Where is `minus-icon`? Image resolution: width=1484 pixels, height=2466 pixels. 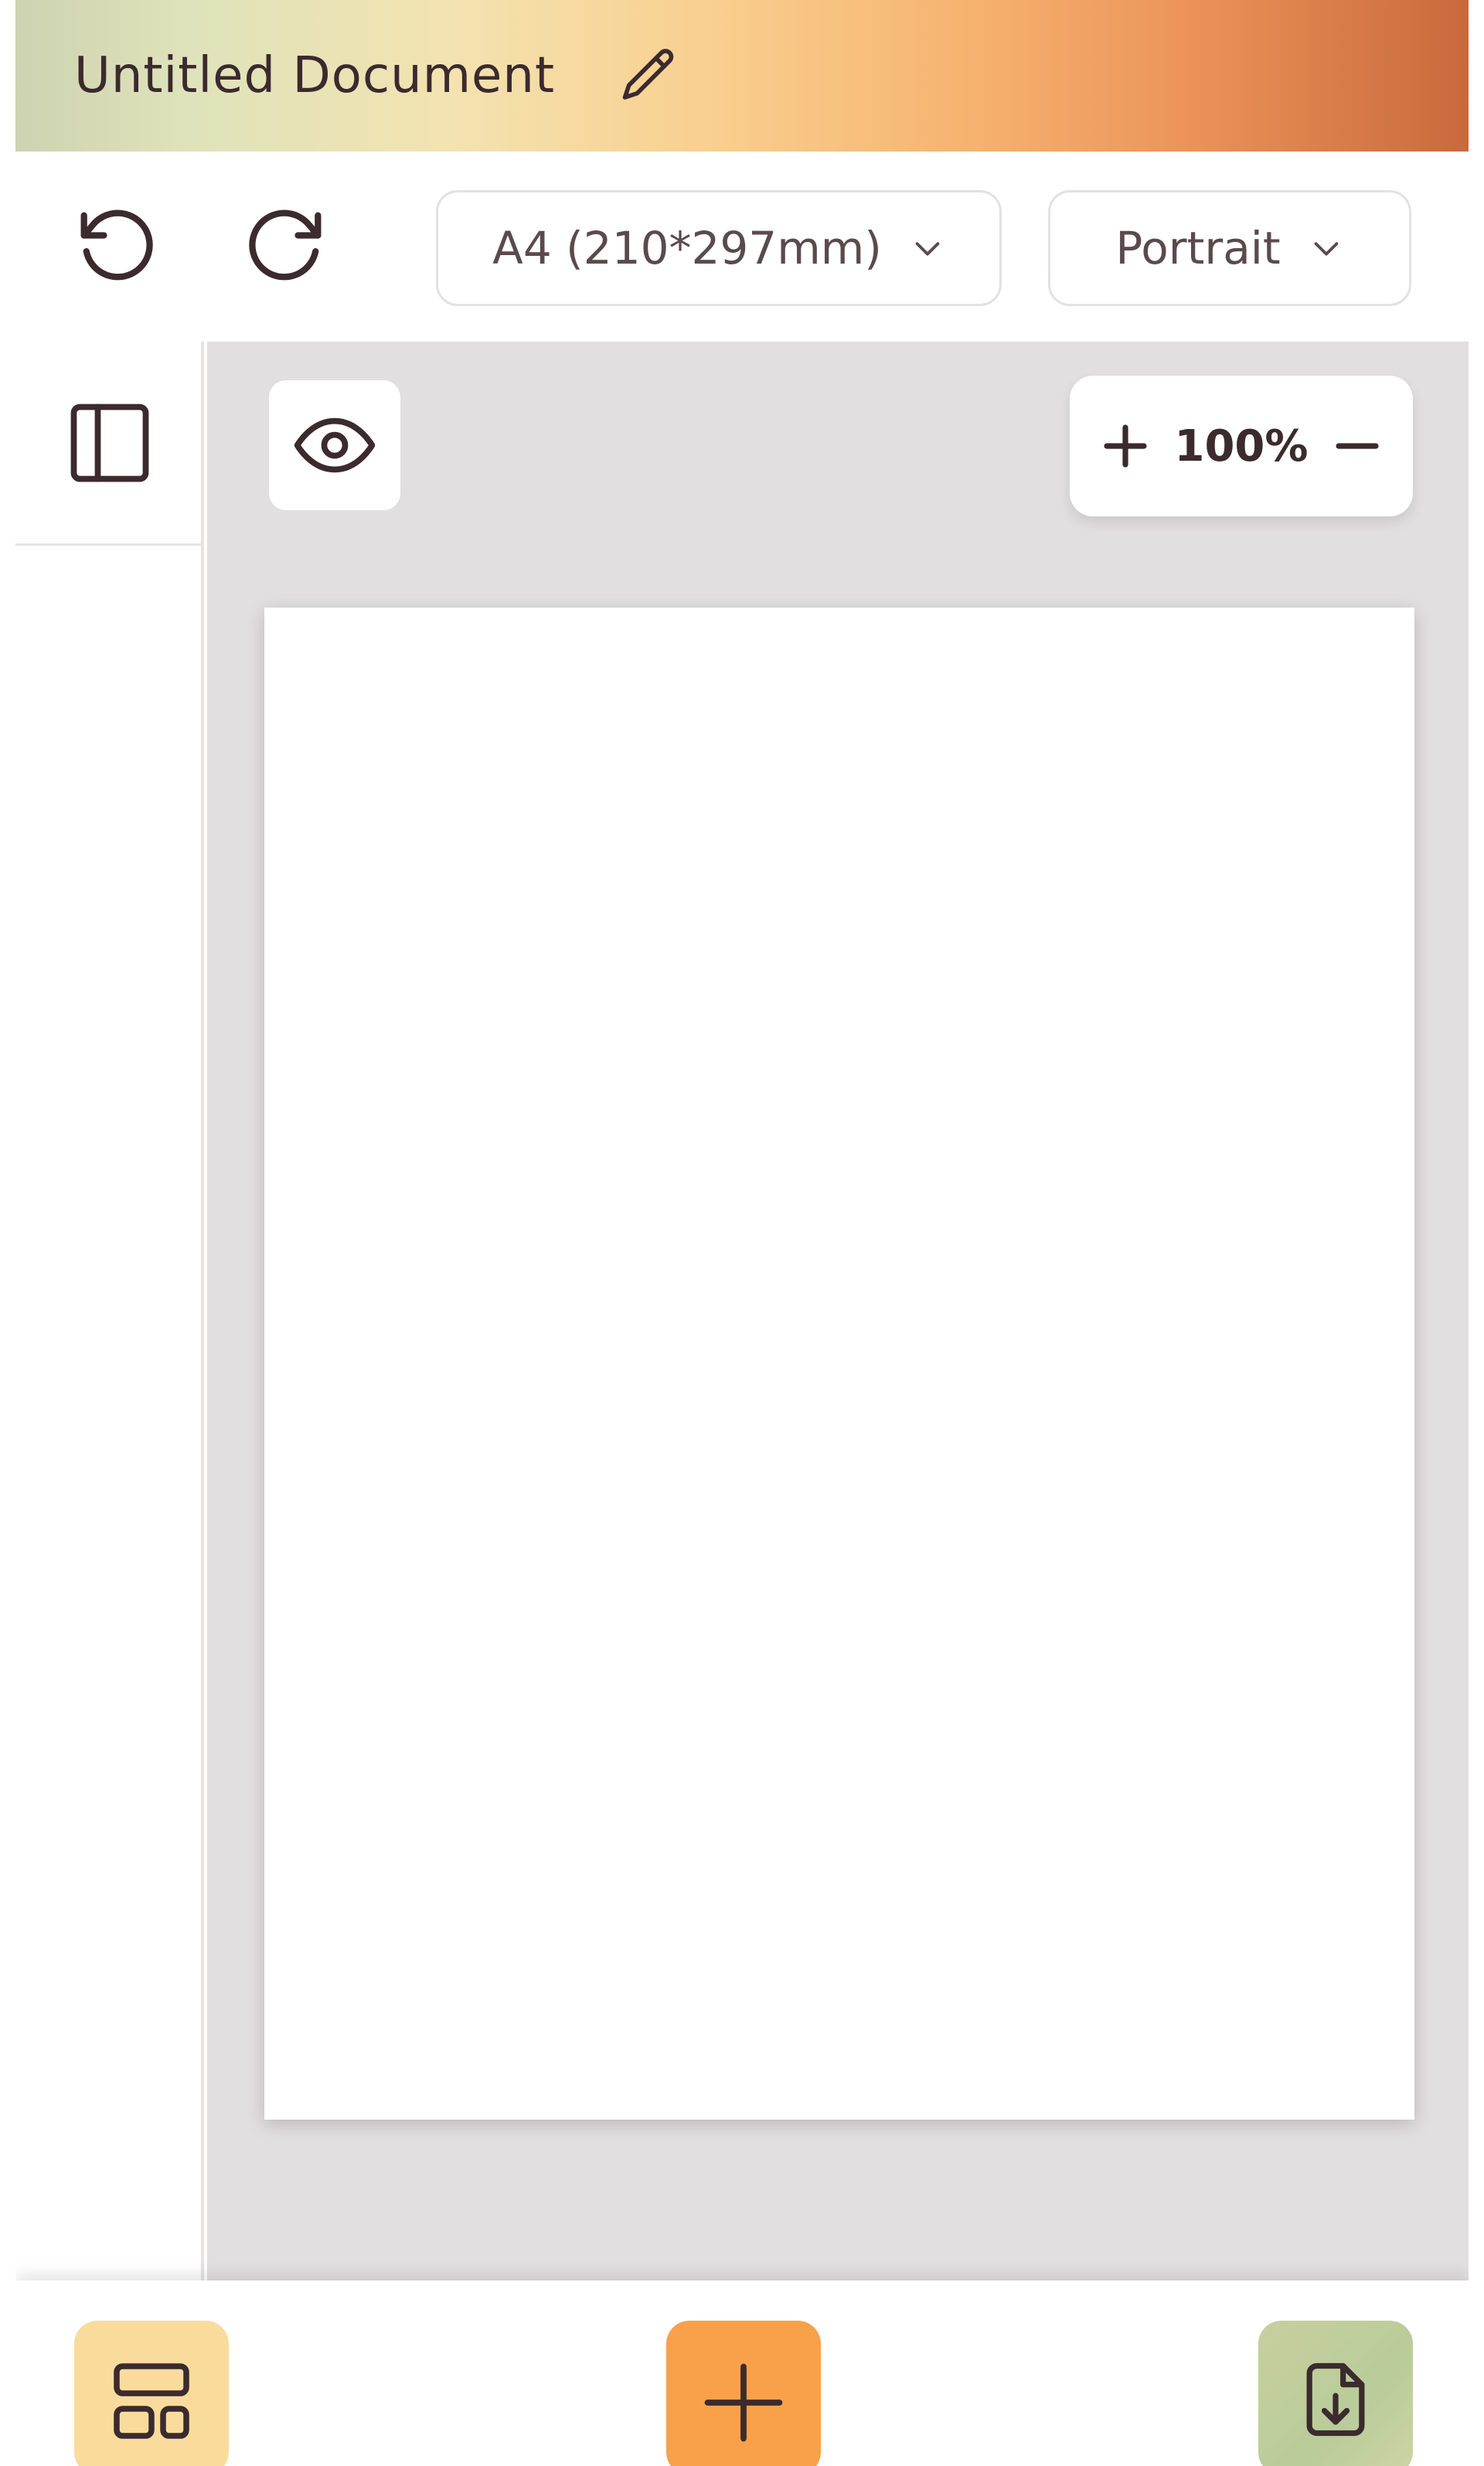 minus-icon is located at coordinates (1357, 446).